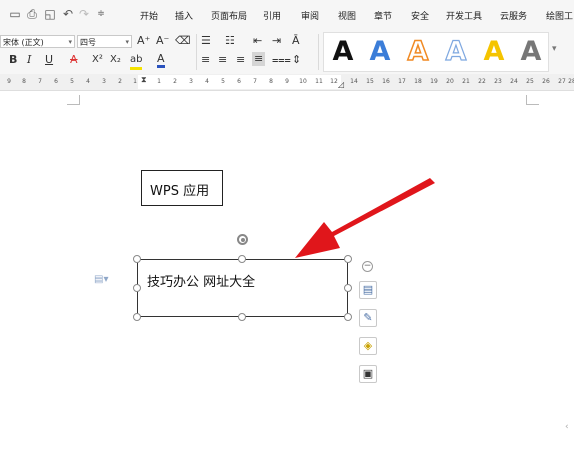  What do you see at coordinates (161, 60) in the screenshot?
I see `font-color-button: A` at bounding box center [161, 60].